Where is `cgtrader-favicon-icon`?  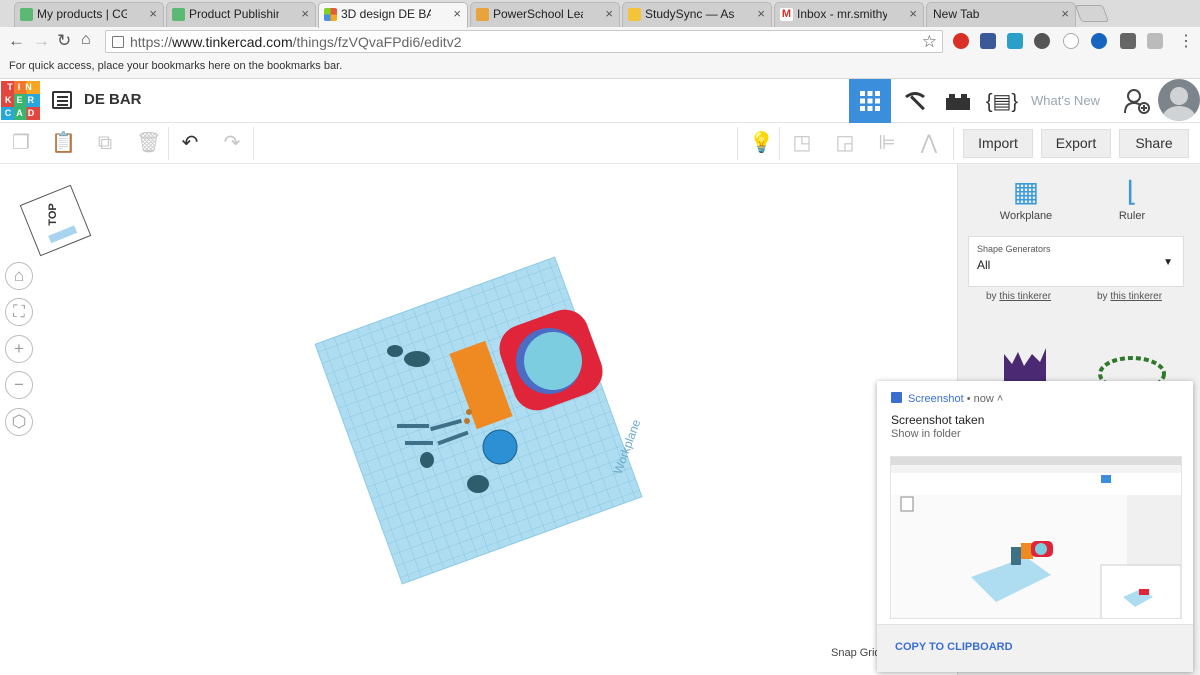 cgtrader-favicon-icon is located at coordinates (26, 14).